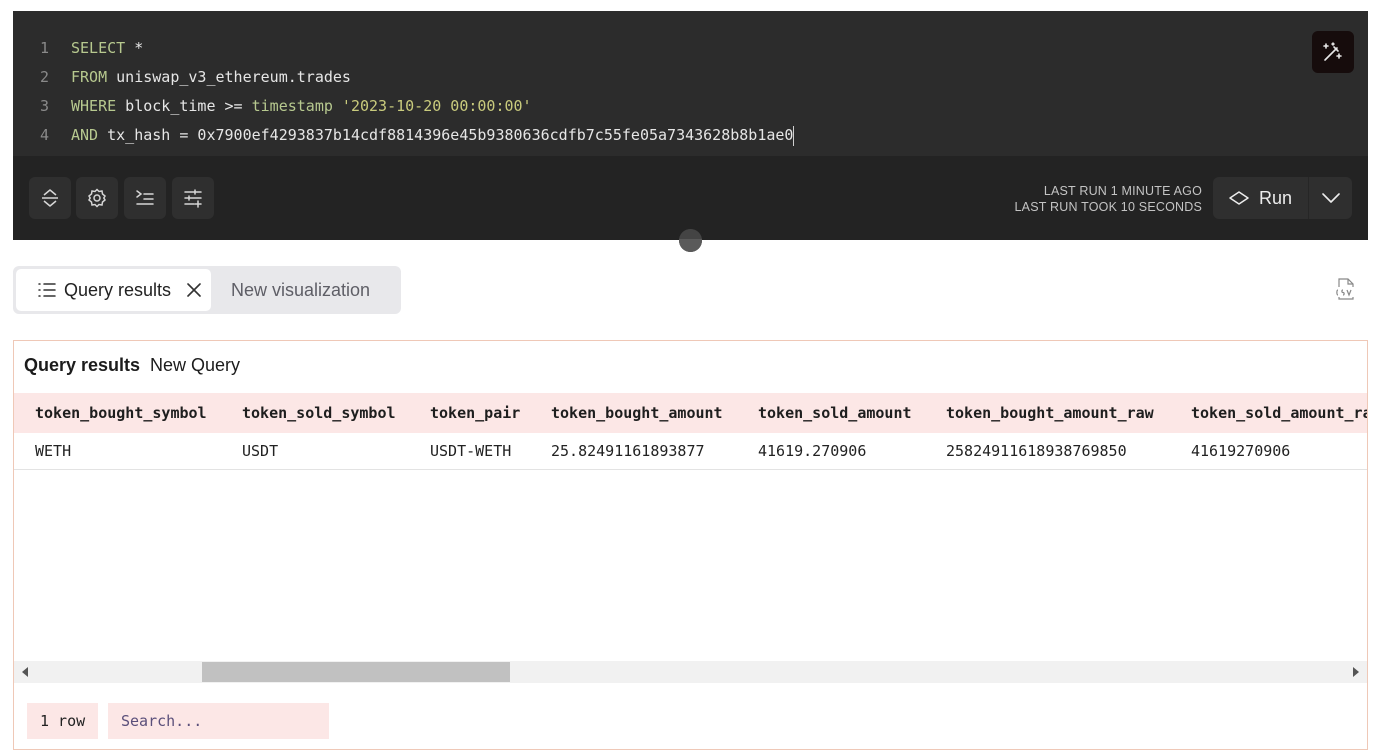 This screenshot has height=750, width=1380. What do you see at coordinates (1241, 451) in the screenshot?
I see `table-cell: 41619270906` at bounding box center [1241, 451].